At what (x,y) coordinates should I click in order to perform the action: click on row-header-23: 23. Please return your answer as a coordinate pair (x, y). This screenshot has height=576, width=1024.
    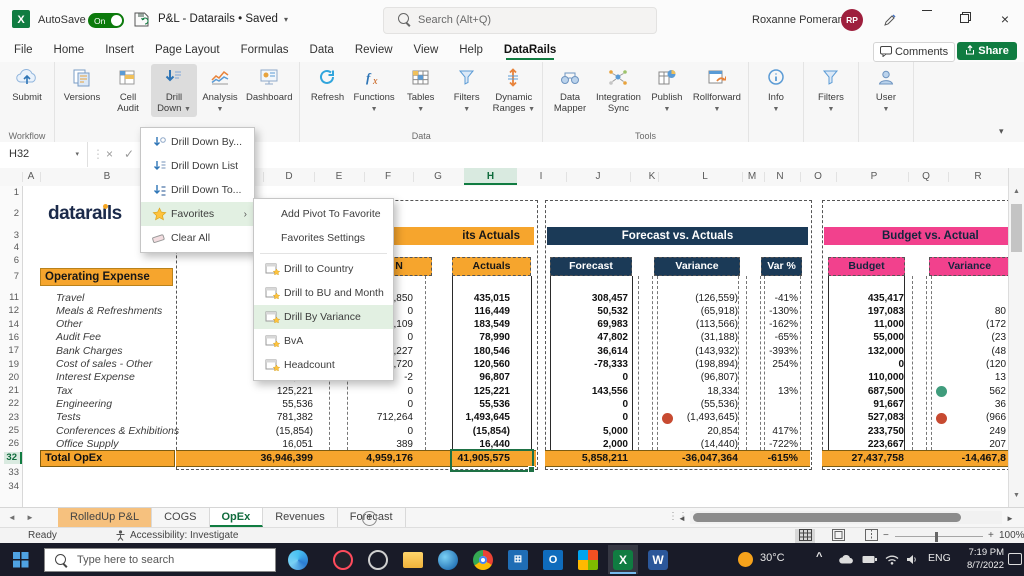
    Looking at the image, I should click on (10, 418).